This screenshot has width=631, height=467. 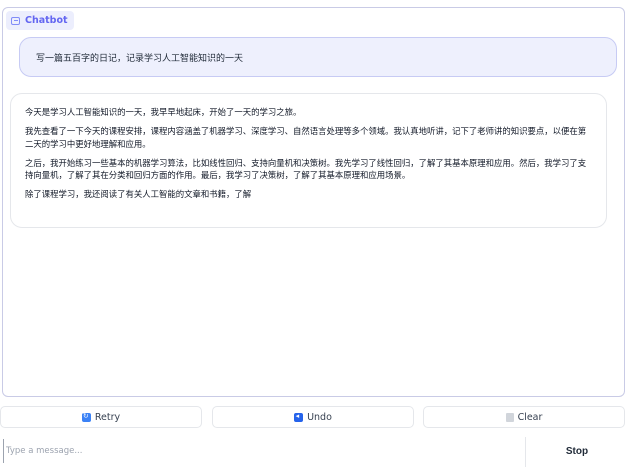 I want to click on user-message-text: 写一篇五百字的日记，记录学习人工智能知识的一天, so click(x=140, y=58).